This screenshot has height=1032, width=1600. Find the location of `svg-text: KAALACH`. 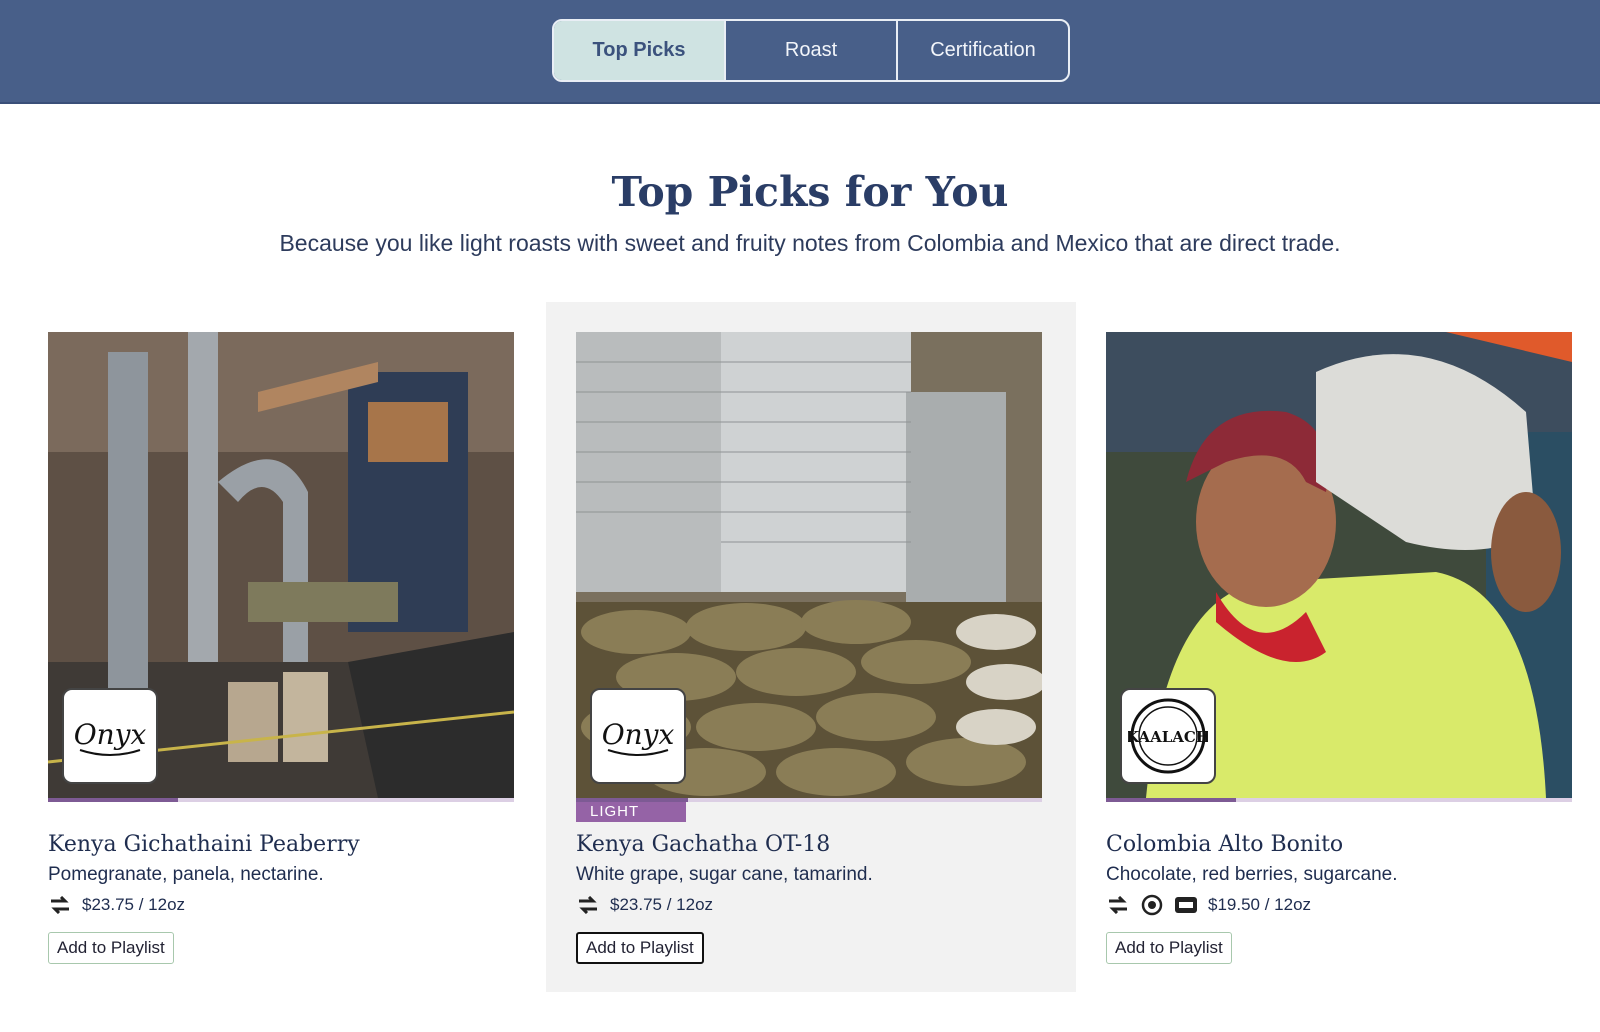

svg-text: KAALACH is located at coordinates (1168, 737).